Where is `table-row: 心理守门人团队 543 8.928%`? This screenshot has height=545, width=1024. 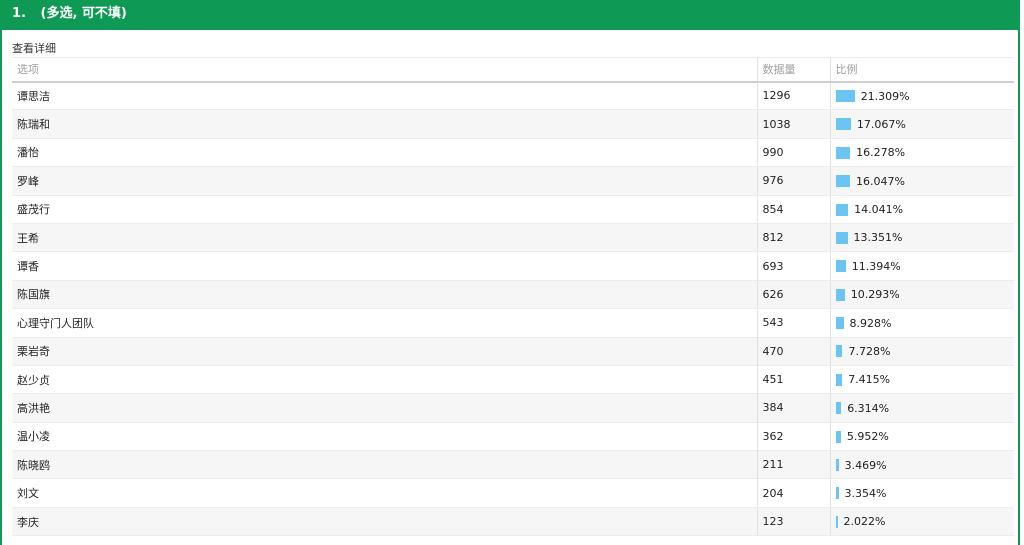 table-row: 心理守门人团队 543 8.928% is located at coordinates (513, 323).